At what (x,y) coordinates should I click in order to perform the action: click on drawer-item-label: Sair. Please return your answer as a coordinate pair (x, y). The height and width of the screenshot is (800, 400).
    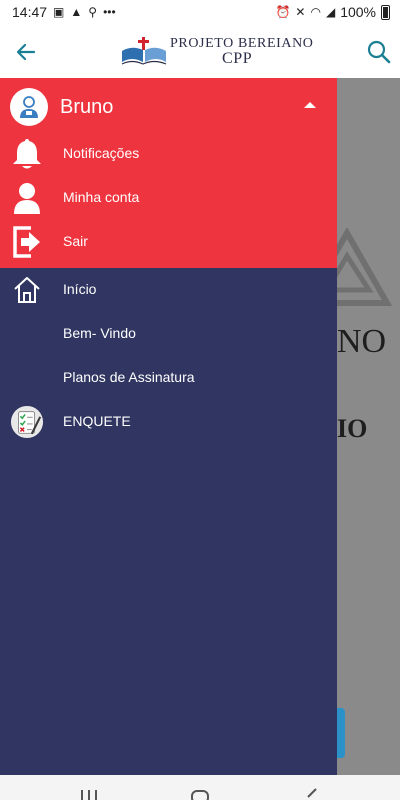
    Looking at the image, I should click on (75, 241).